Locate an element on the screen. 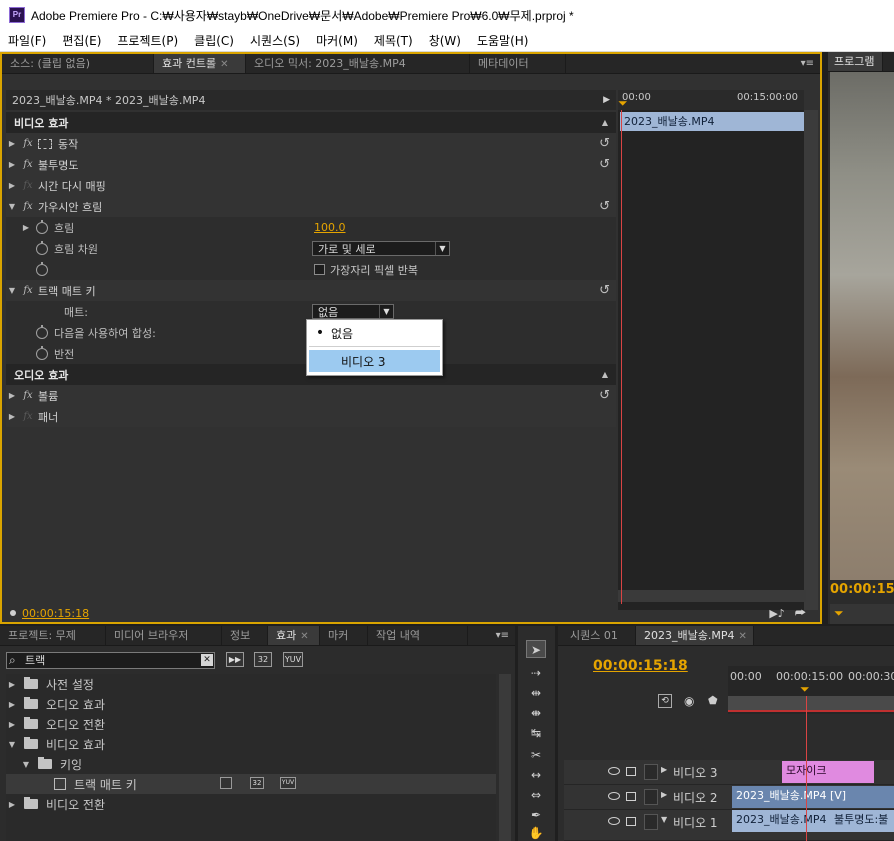  tree-item-track-matte-key: 트랙 매트 키 32 YUV is located at coordinates (251, 784).